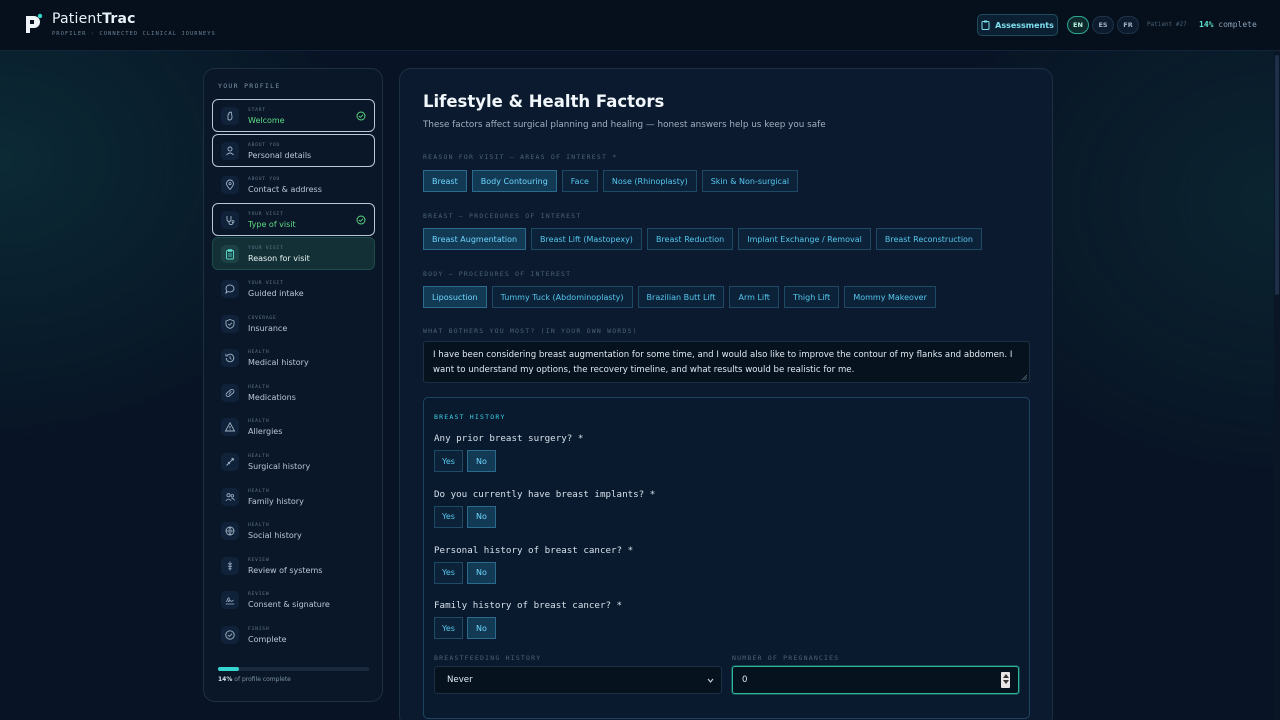 The width and height of the screenshot is (1280, 720). Describe the element at coordinates (1017, 25) in the screenshot. I see `assessments-button: Assessments` at that location.